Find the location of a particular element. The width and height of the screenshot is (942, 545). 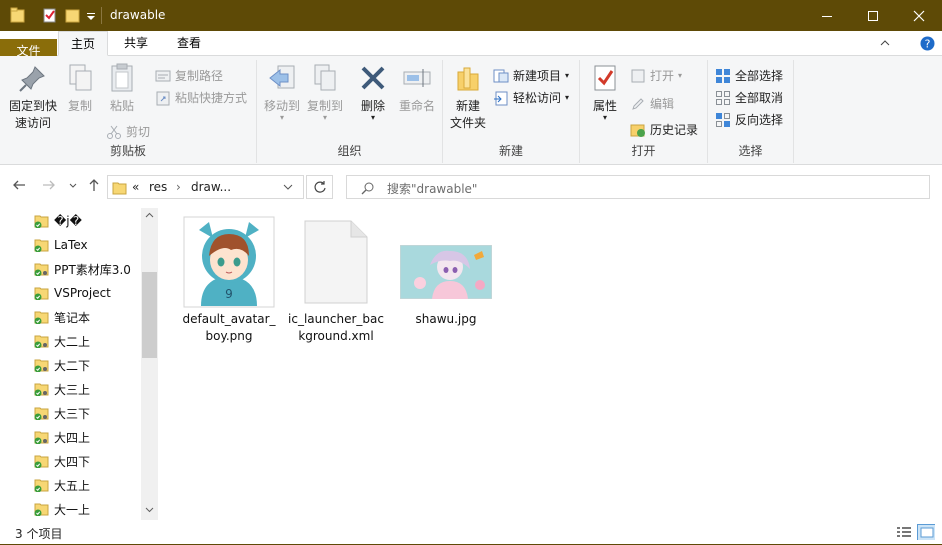

move-to-button: 移动到 ▾ is located at coordinates (282, 92).